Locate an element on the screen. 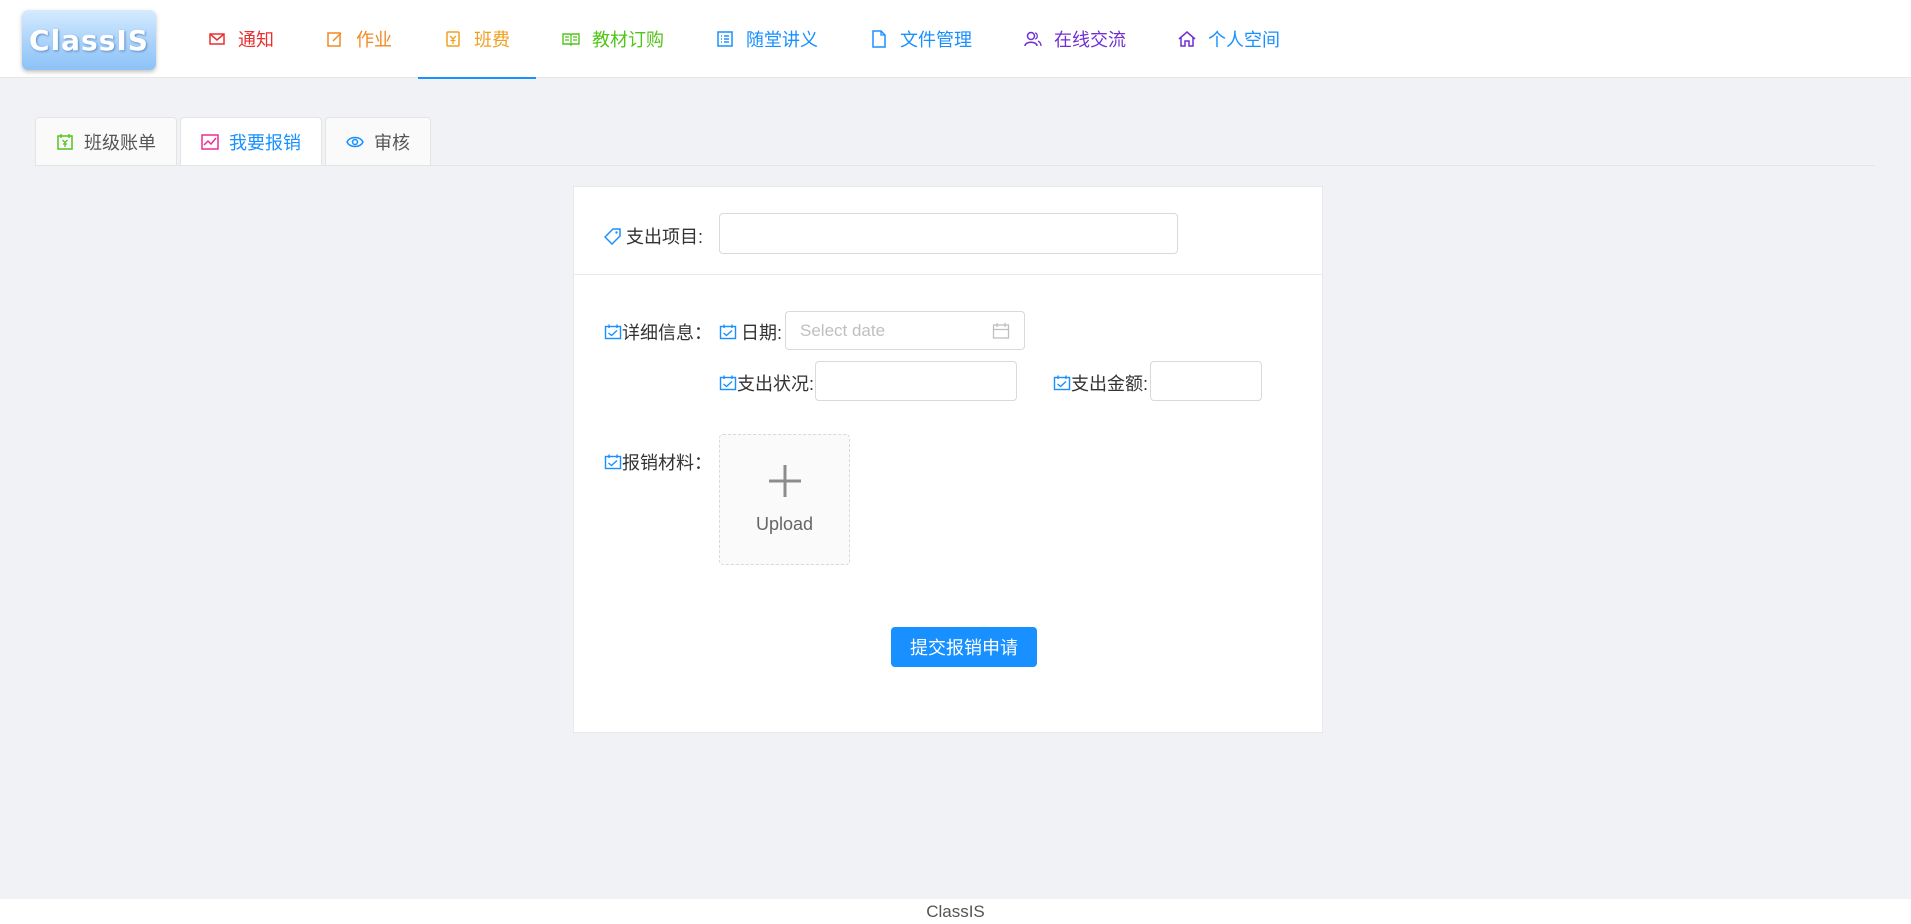 The height and width of the screenshot is (924, 1911). nav-item-label: 通知 is located at coordinates (256, 40).